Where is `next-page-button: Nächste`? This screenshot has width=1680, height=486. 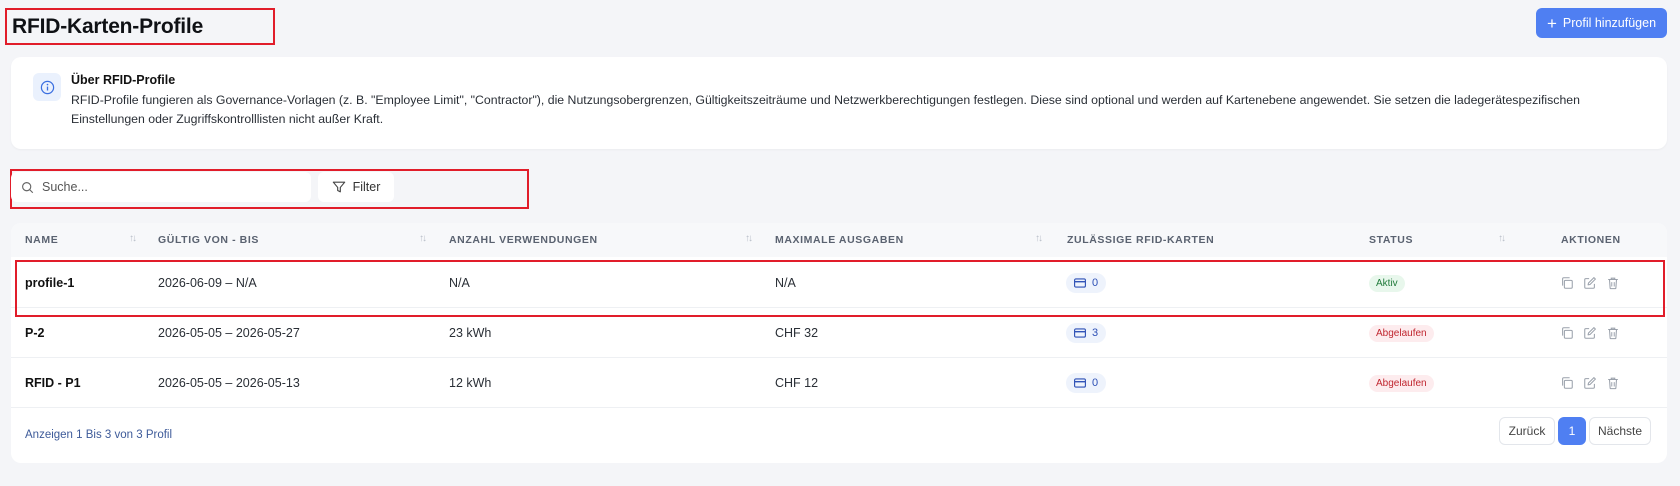 next-page-button: Nächste is located at coordinates (1620, 431).